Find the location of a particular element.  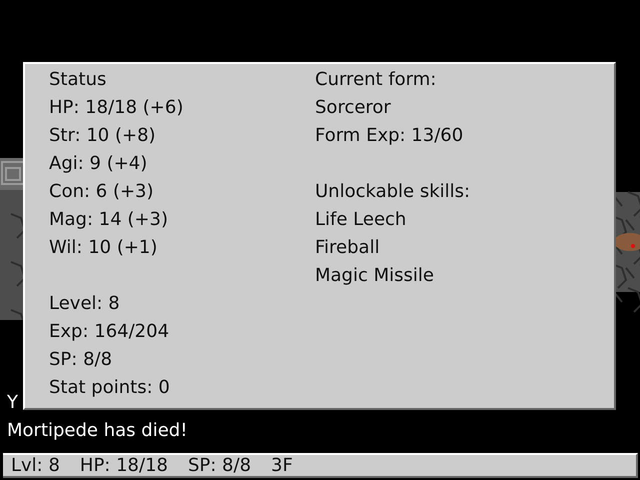

status-readout: Lvl: 8 is located at coordinates (35, 465).